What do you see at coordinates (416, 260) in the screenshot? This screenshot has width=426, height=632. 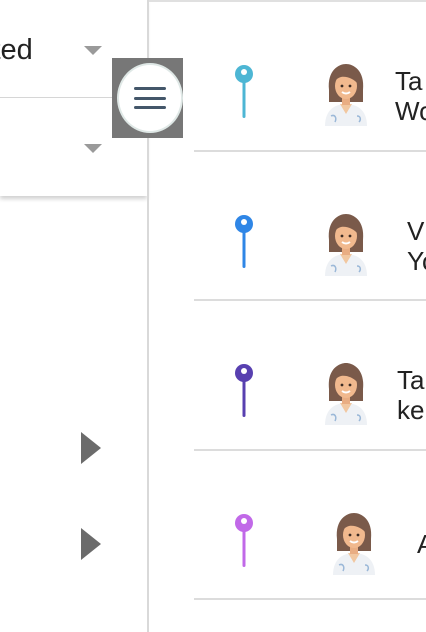 I see `name-line-2: Yo` at bounding box center [416, 260].